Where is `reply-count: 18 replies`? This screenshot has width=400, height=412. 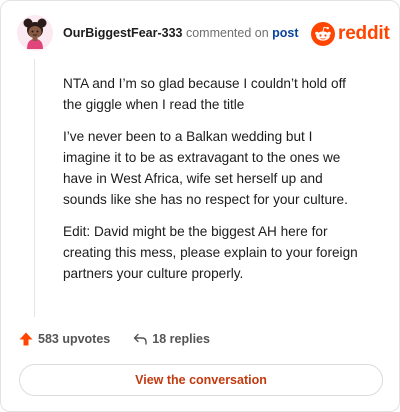 reply-count: 18 replies is located at coordinates (181, 339).